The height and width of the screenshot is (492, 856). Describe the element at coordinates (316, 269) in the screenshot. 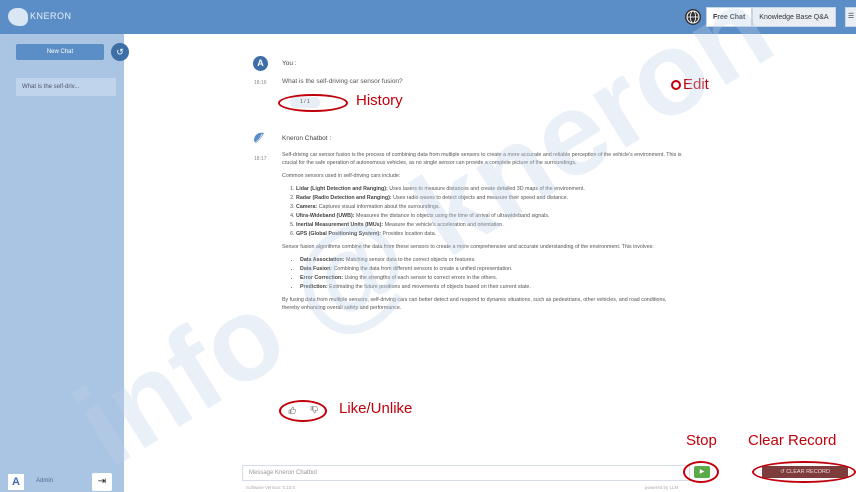

I see `list-item-term: Data Fusion:` at that location.